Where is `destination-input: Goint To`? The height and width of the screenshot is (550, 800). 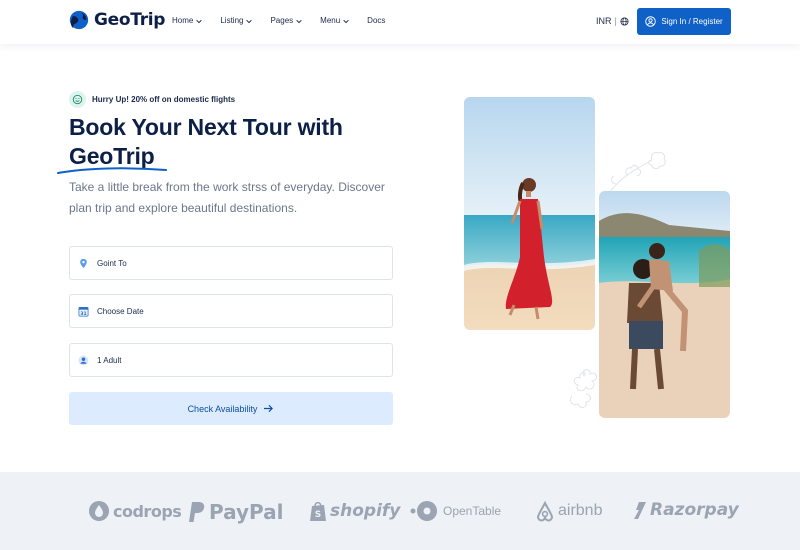 destination-input: Goint To is located at coordinates (231, 263).